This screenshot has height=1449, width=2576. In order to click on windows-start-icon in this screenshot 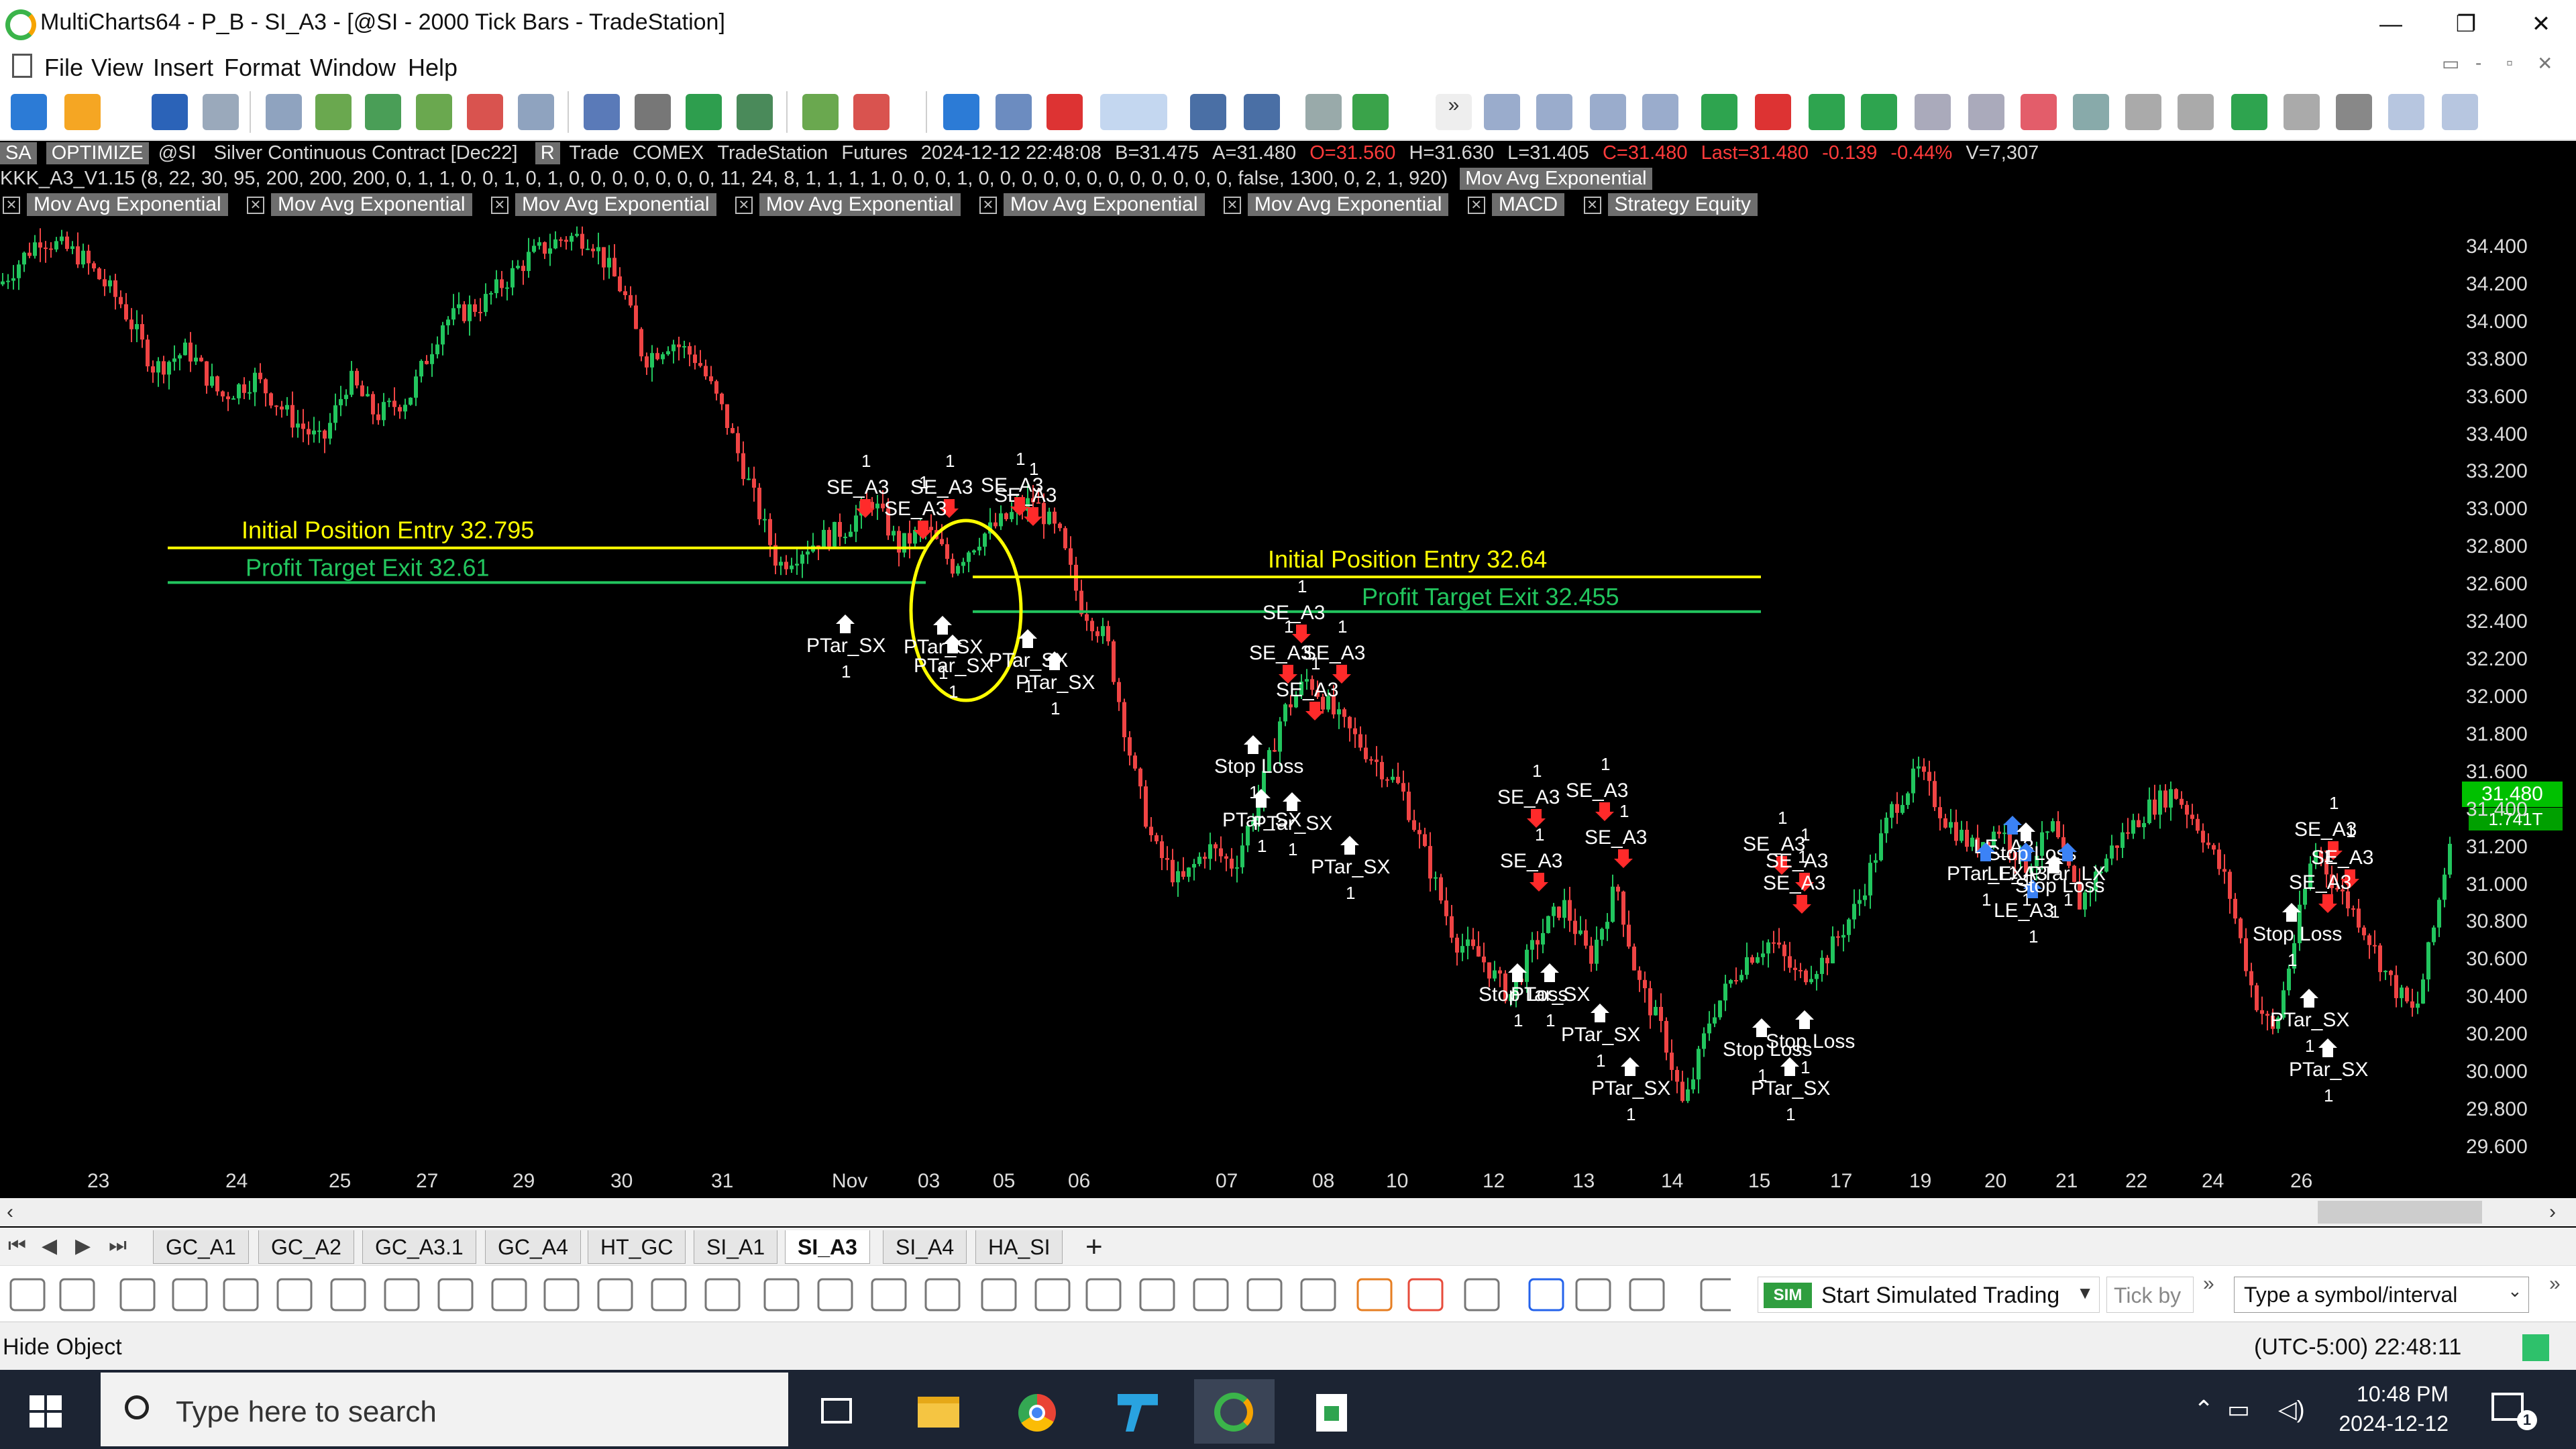, I will do `click(46, 1411)`.